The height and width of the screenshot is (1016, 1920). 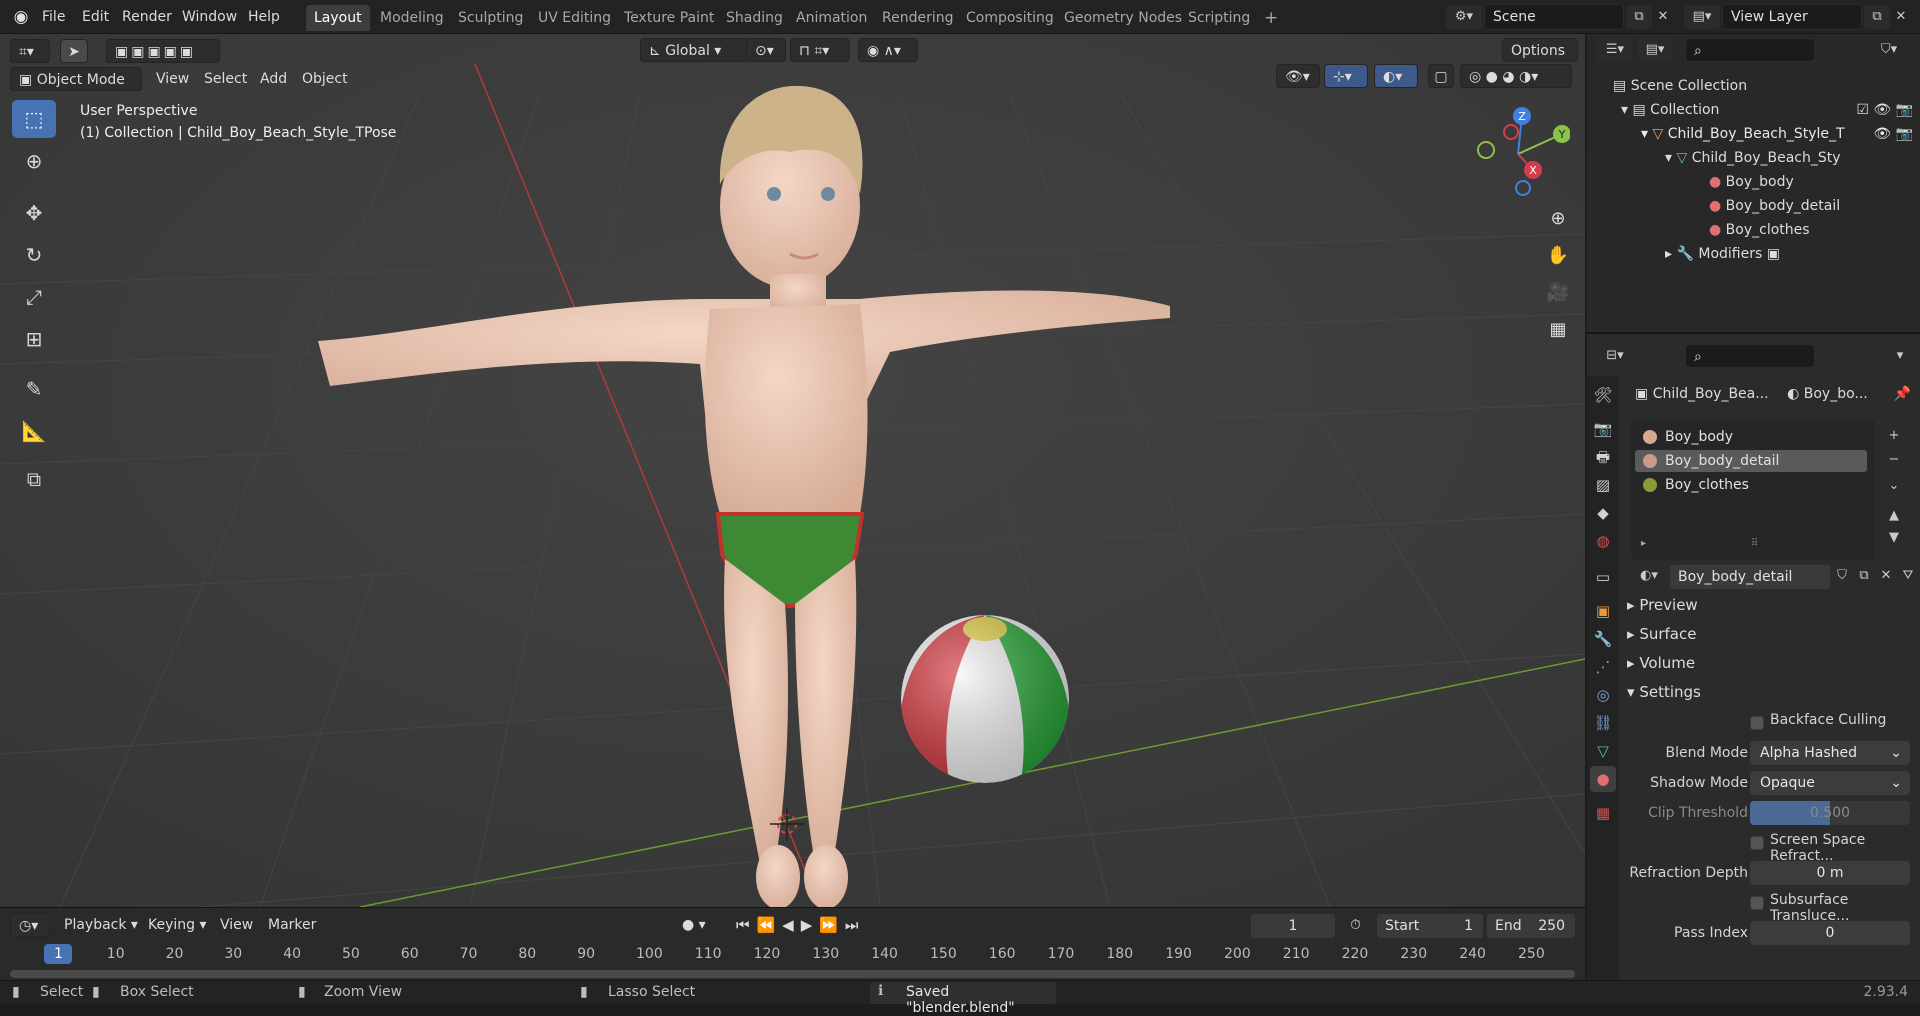 What do you see at coordinates (1603, 667) in the screenshot?
I see `particles-tab-icon: ⋰` at bounding box center [1603, 667].